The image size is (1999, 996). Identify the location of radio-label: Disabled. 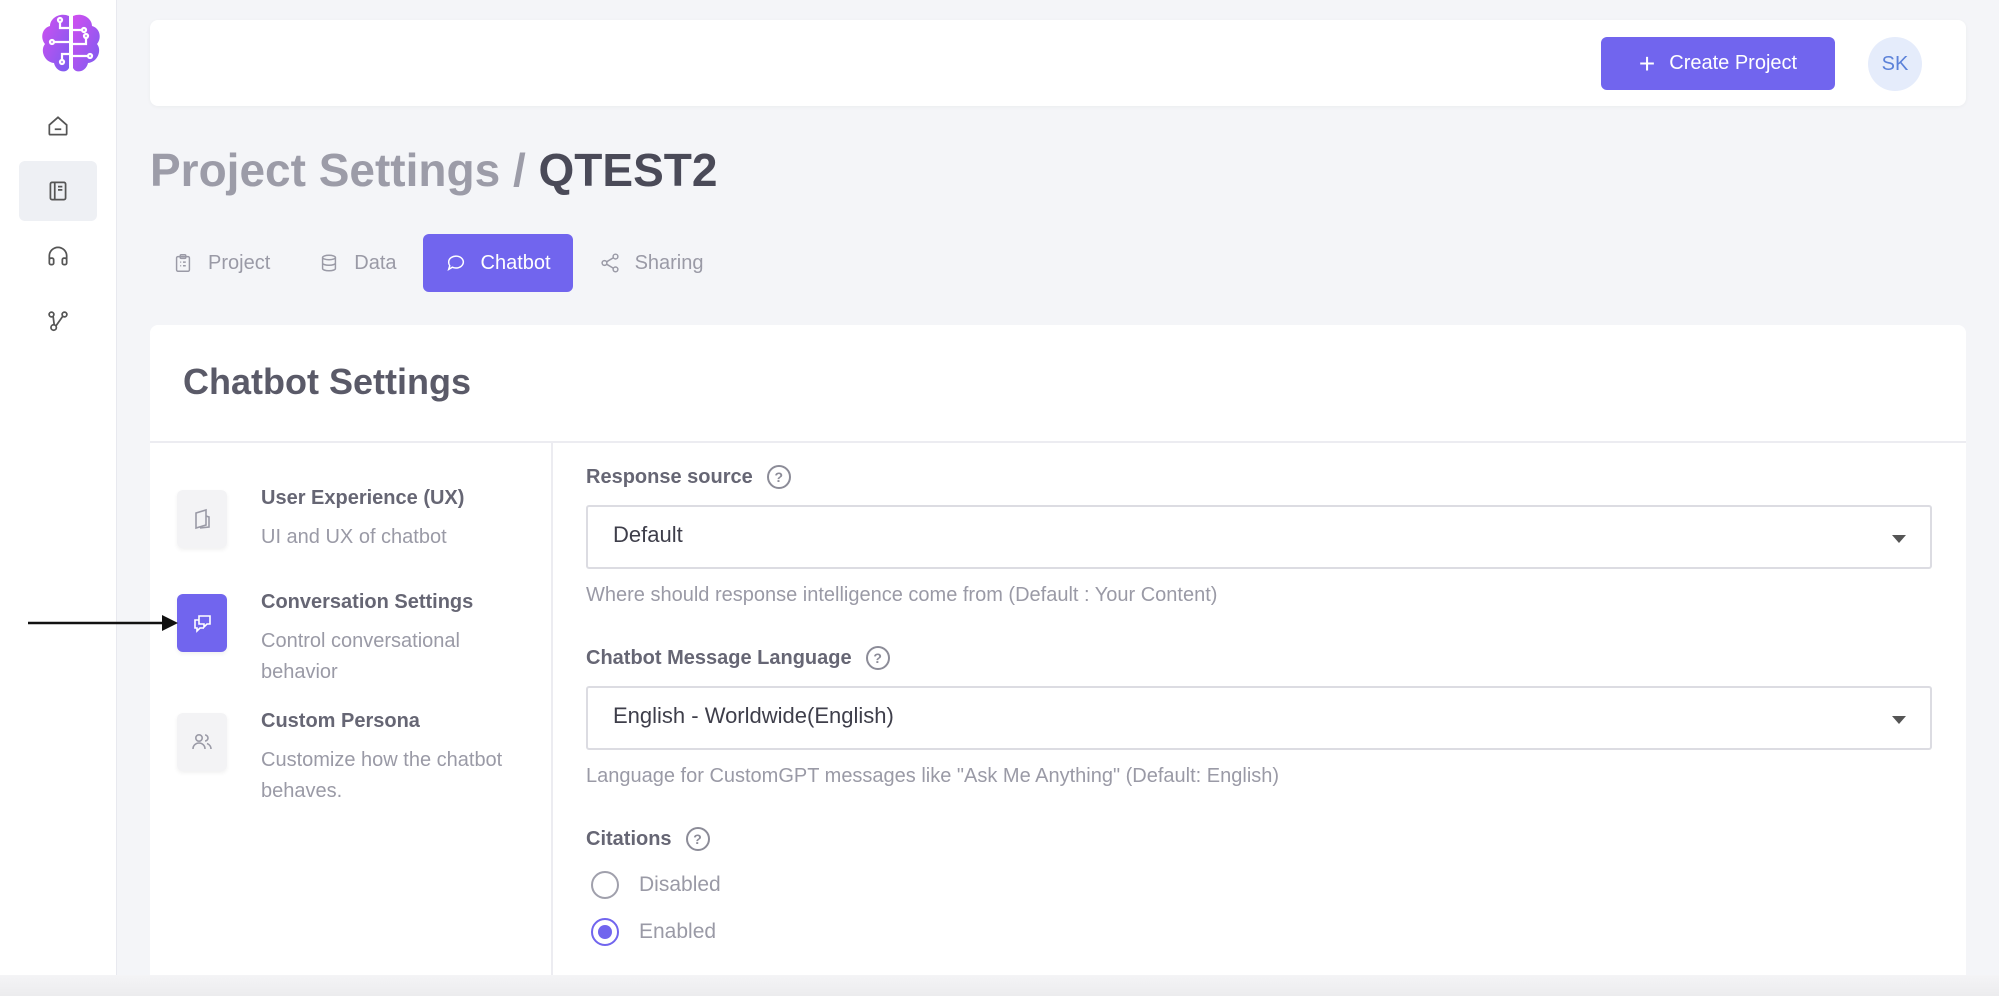
(680, 884).